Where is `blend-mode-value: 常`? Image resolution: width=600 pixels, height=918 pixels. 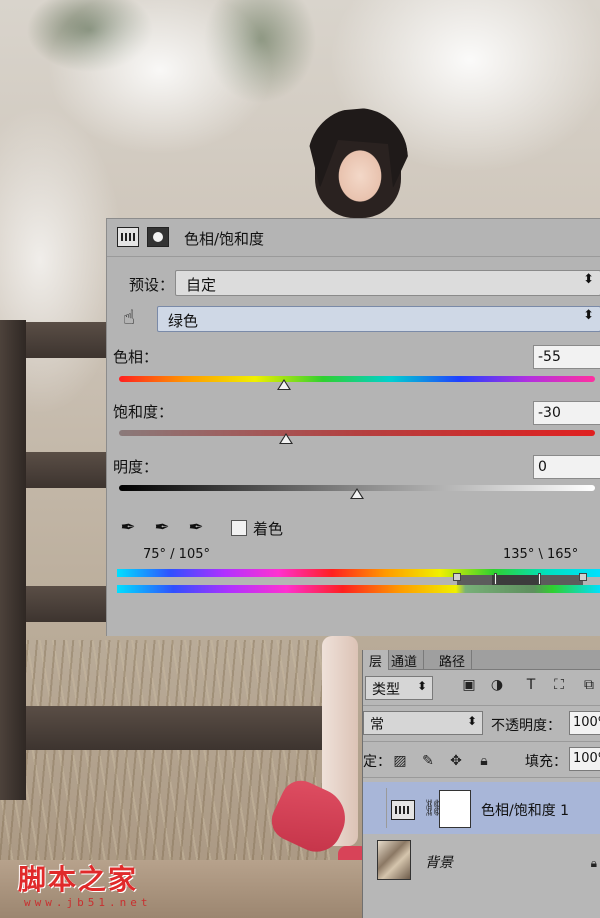
blend-mode-value: 常 is located at coordinates (377, 725).